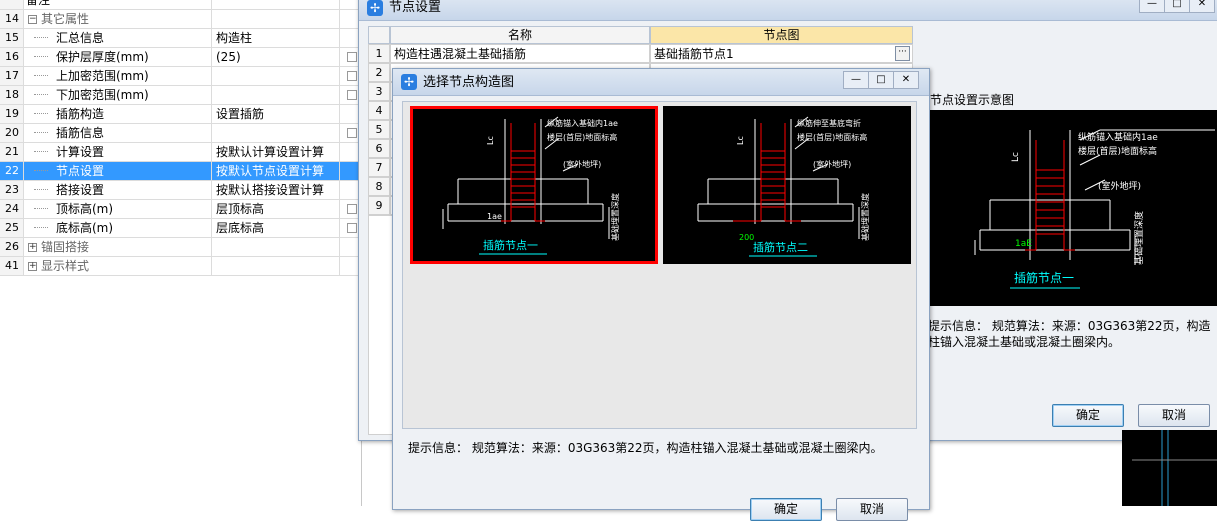 This screenshot has width=1217, height=521. I want to click on property-row: 16 保护层厚度(mm) (25), so click(181, 57).